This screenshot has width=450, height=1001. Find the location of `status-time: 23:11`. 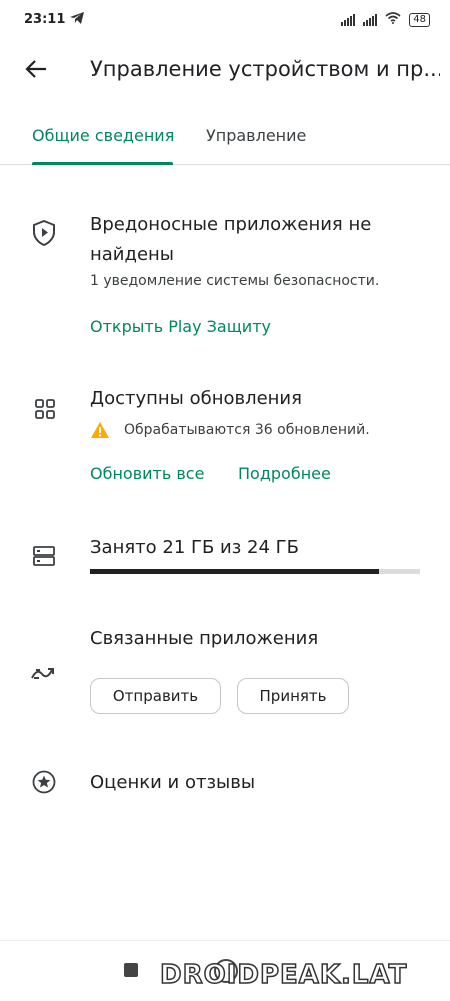

status-time: 23:11 is located at coordinates (45, 19).